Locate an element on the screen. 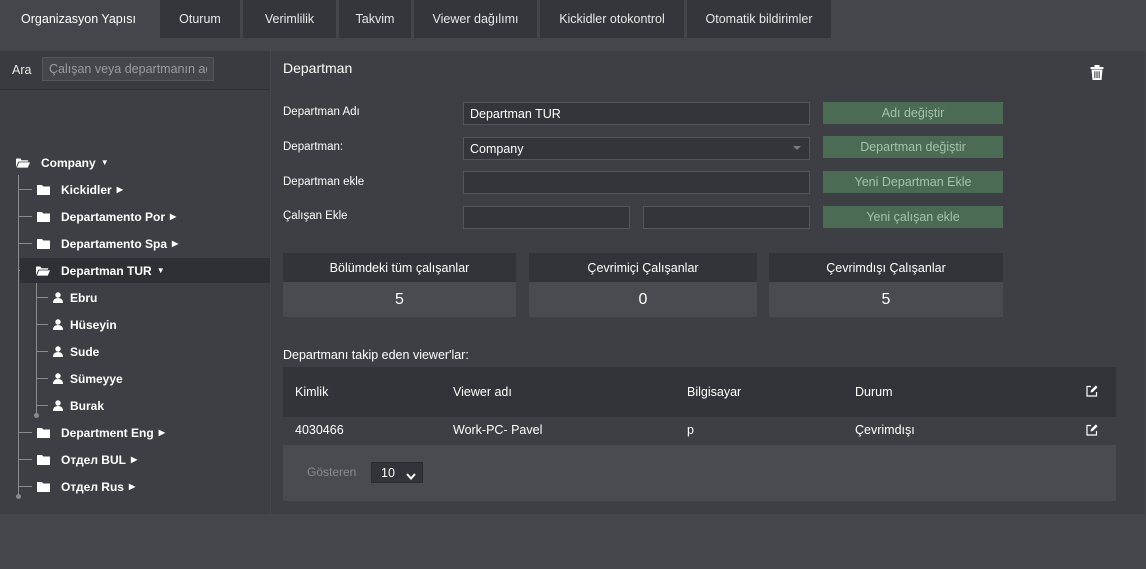  department-name-label: Departman Adı is located at coordinates (321, 112).